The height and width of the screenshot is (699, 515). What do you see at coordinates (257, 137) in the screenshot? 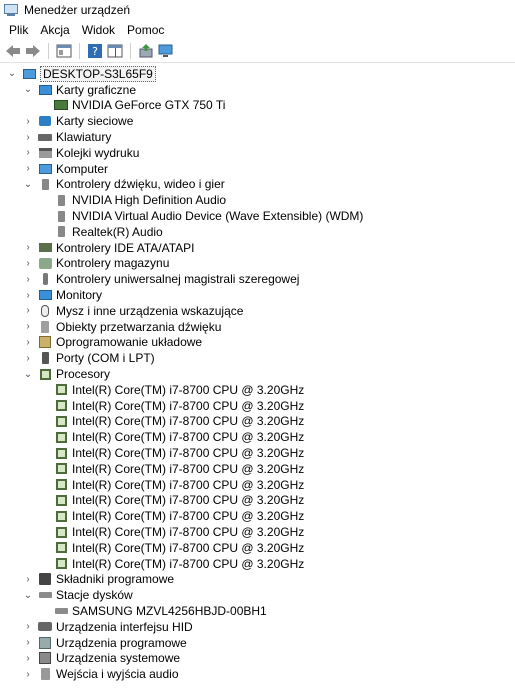
I see `tree-category: › Klawiatury` at bounding box center [257, 137].